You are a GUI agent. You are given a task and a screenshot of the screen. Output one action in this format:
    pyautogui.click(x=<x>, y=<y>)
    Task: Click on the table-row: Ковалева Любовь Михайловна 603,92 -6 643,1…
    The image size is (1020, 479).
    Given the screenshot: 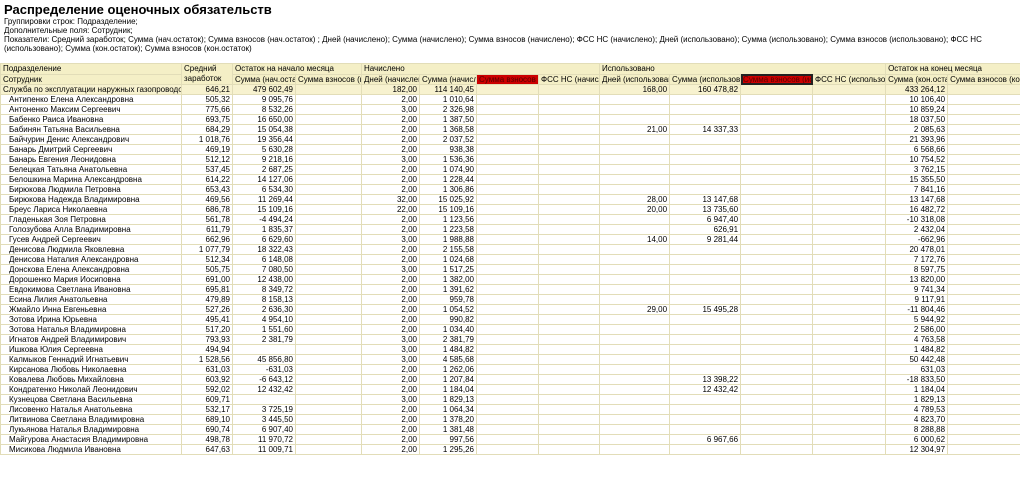 What is the action you would take?
    pyautogui.click(x=510, y=379)
    